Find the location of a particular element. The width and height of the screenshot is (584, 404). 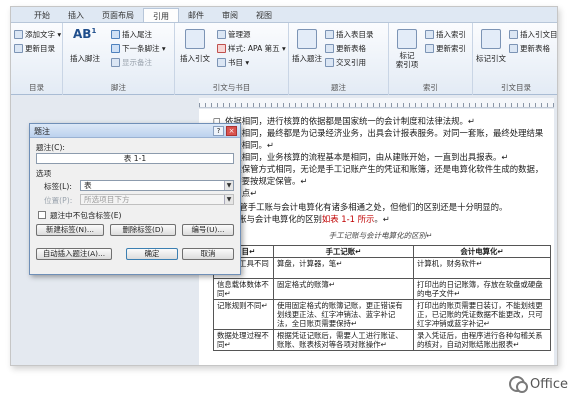

cancel-button: 取消 is located at coordinates (208, 254).